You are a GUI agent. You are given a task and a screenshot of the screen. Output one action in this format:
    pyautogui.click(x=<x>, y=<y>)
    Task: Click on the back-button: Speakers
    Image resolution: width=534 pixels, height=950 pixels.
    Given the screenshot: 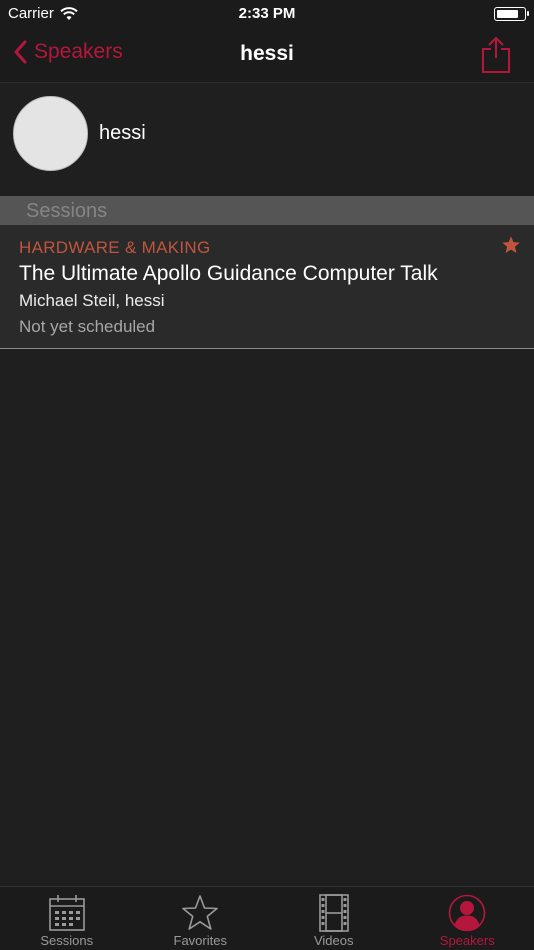 What is the action you would take?
    pyautogui.click(x=68, y=52)
    